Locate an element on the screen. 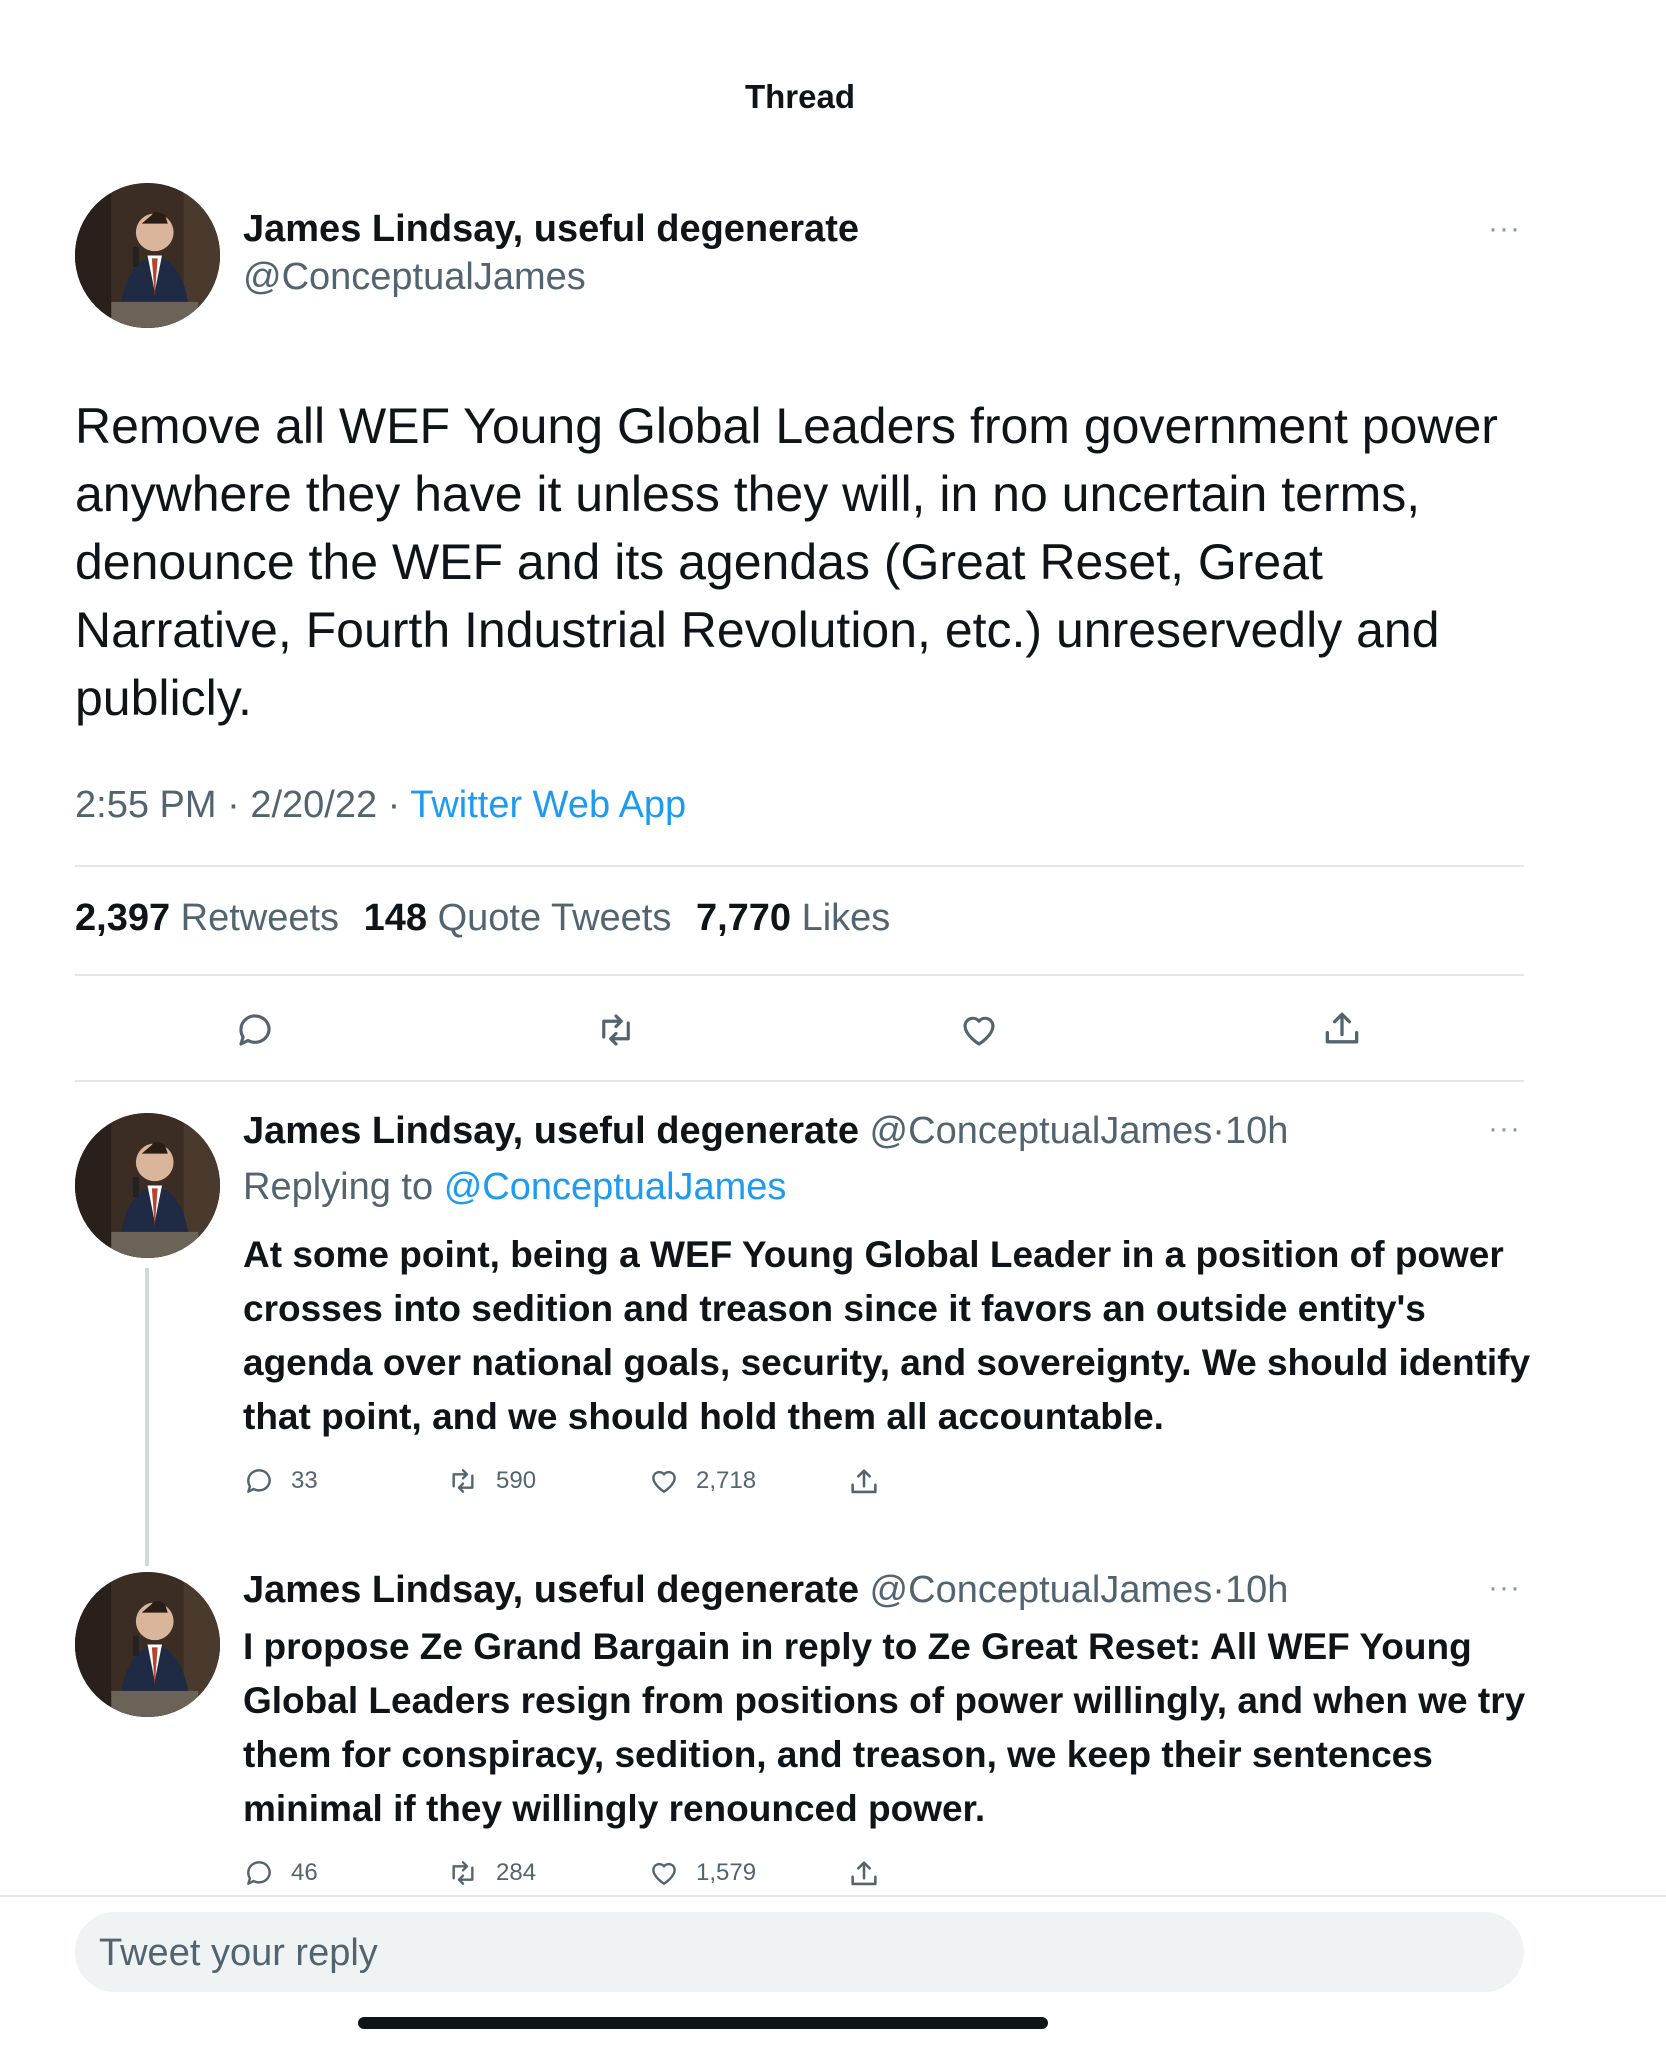 This screenshot has height=2048, width=1666. retweets-stat: 2,397 Retweets is located at coordinates (214, 918).